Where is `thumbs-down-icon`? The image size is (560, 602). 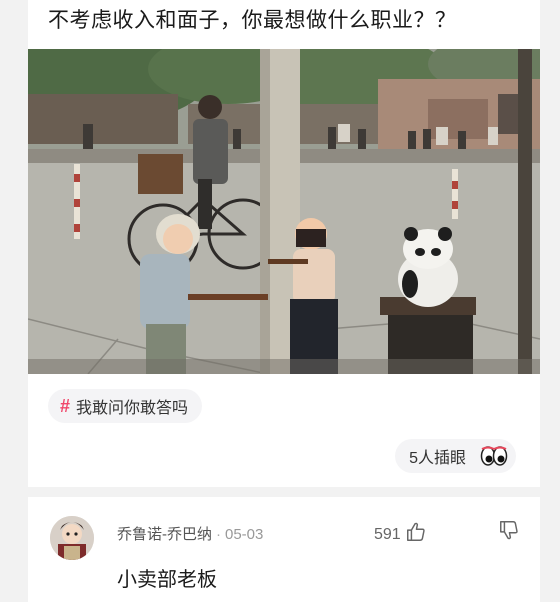
thumbs-down-icon is located at coordinates (509, 533).